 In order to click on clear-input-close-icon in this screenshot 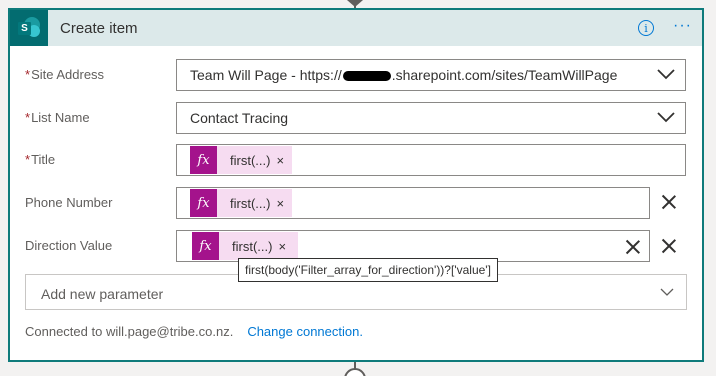, I will do `click(633, 247)`.